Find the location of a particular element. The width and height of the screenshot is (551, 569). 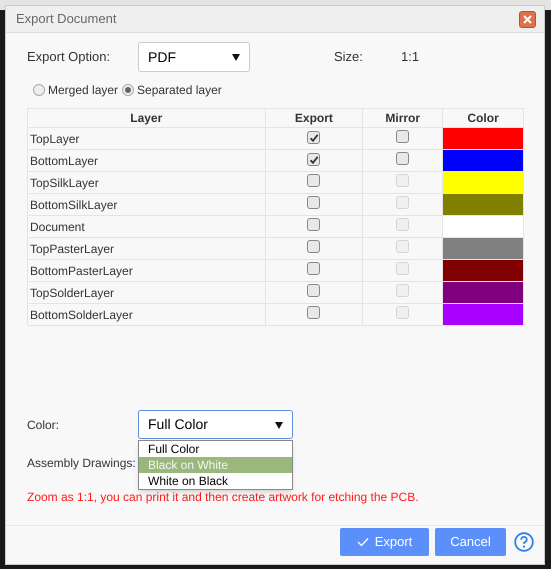

close-icon is located at coordinates (527, 19).